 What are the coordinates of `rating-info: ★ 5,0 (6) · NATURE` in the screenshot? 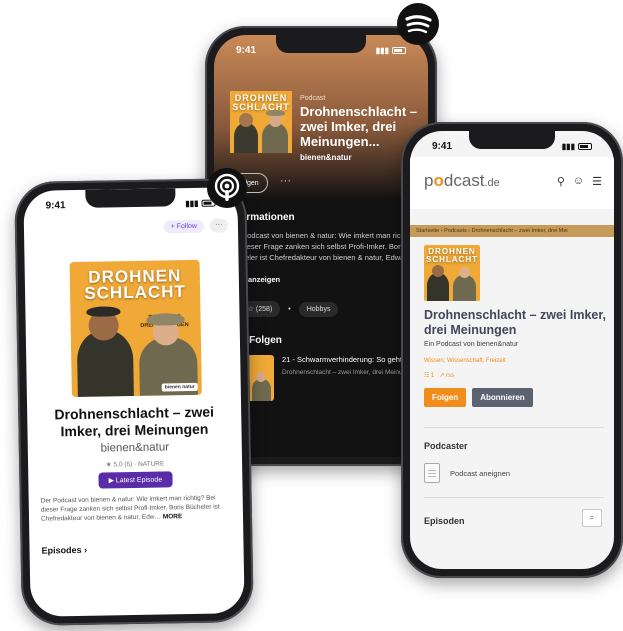 It's located at (135, 464).